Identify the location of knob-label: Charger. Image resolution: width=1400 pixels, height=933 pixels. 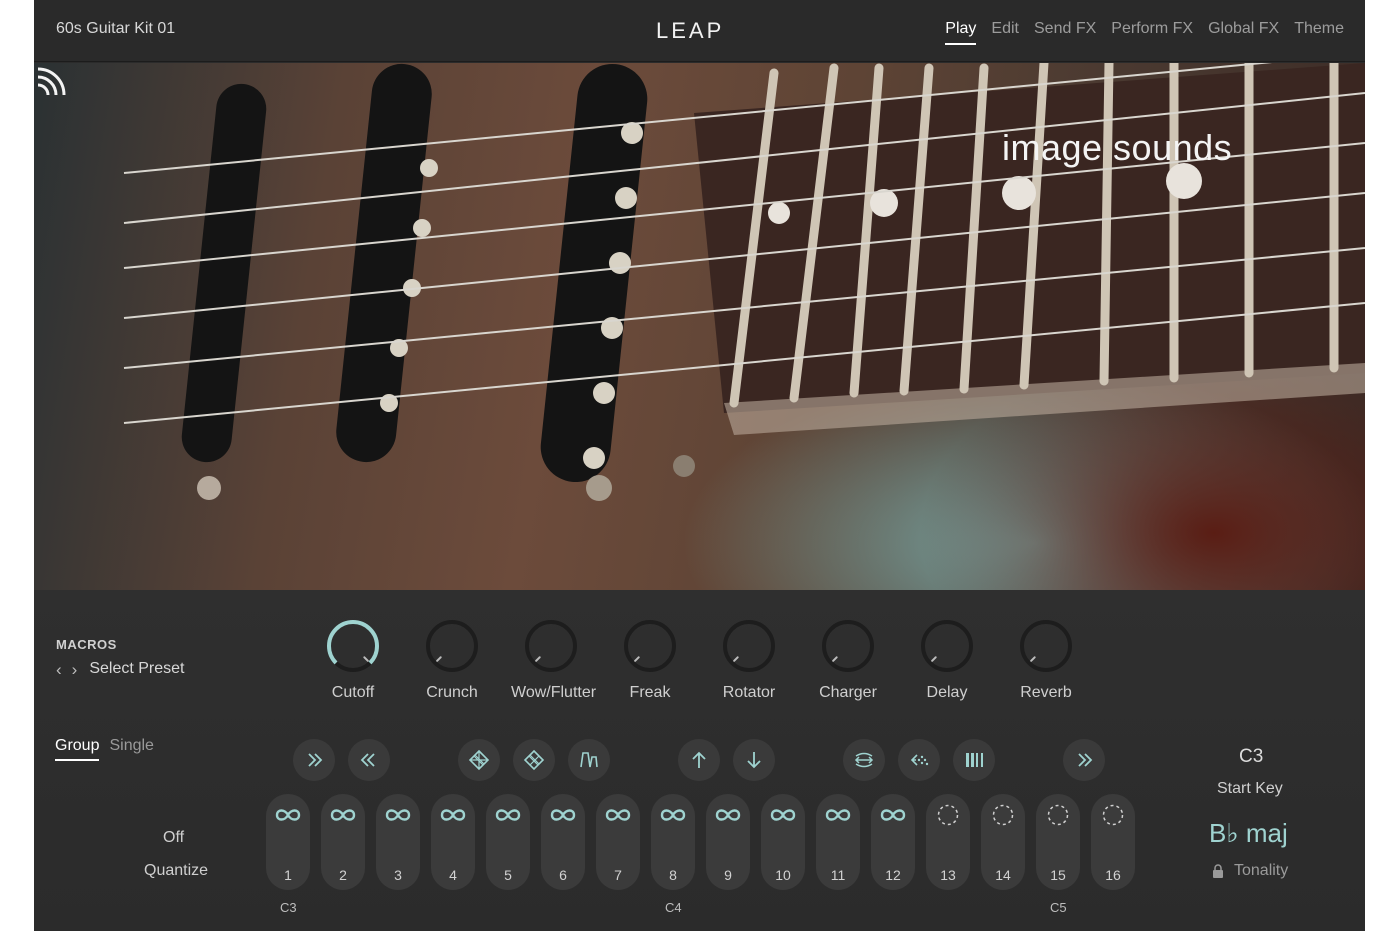
(848, 692).